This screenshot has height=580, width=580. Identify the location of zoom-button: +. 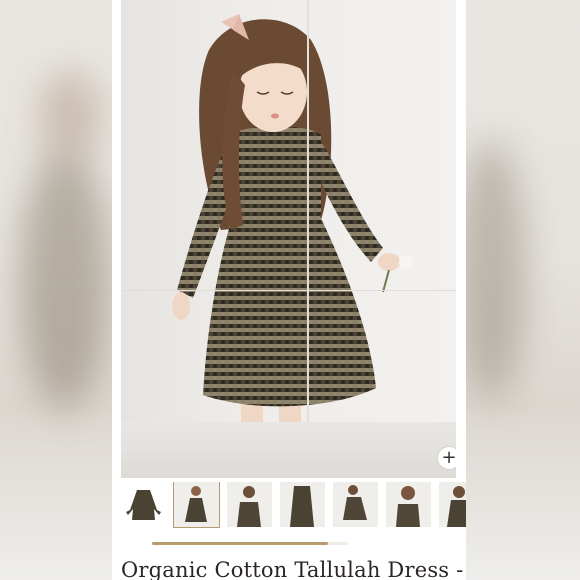
(446, 458).